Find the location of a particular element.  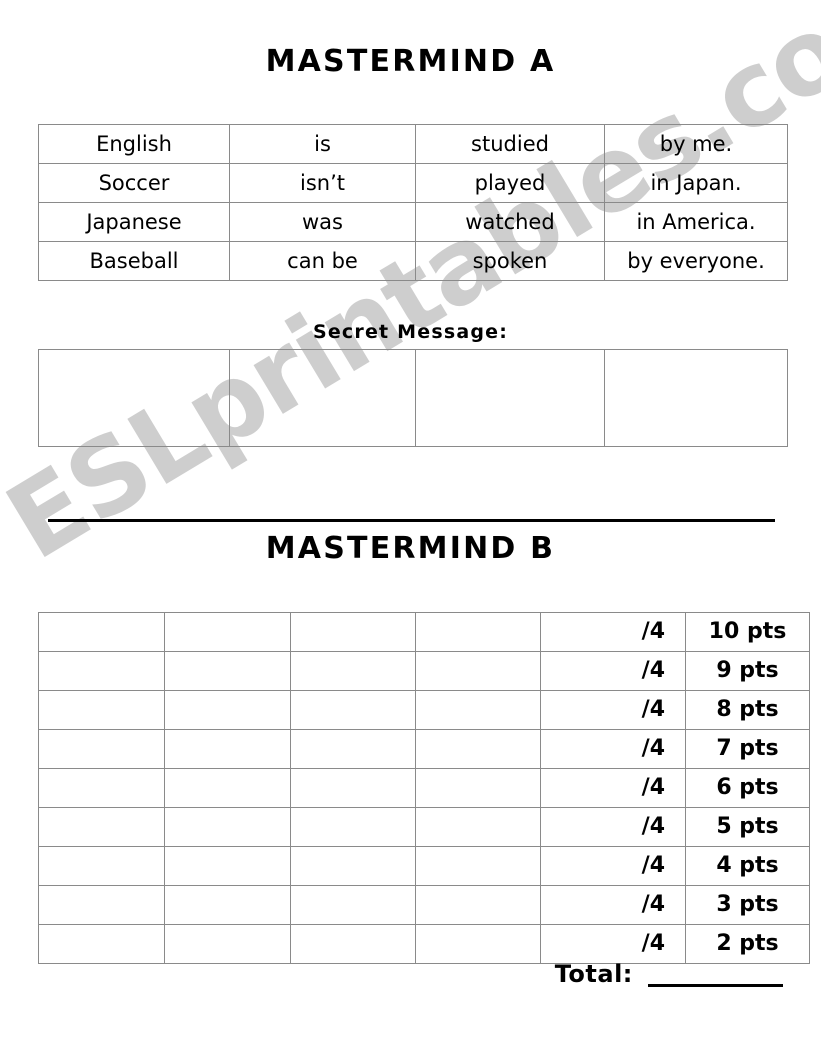

sentence-cell-auxiliary: is is located at coordinates (322, 144).